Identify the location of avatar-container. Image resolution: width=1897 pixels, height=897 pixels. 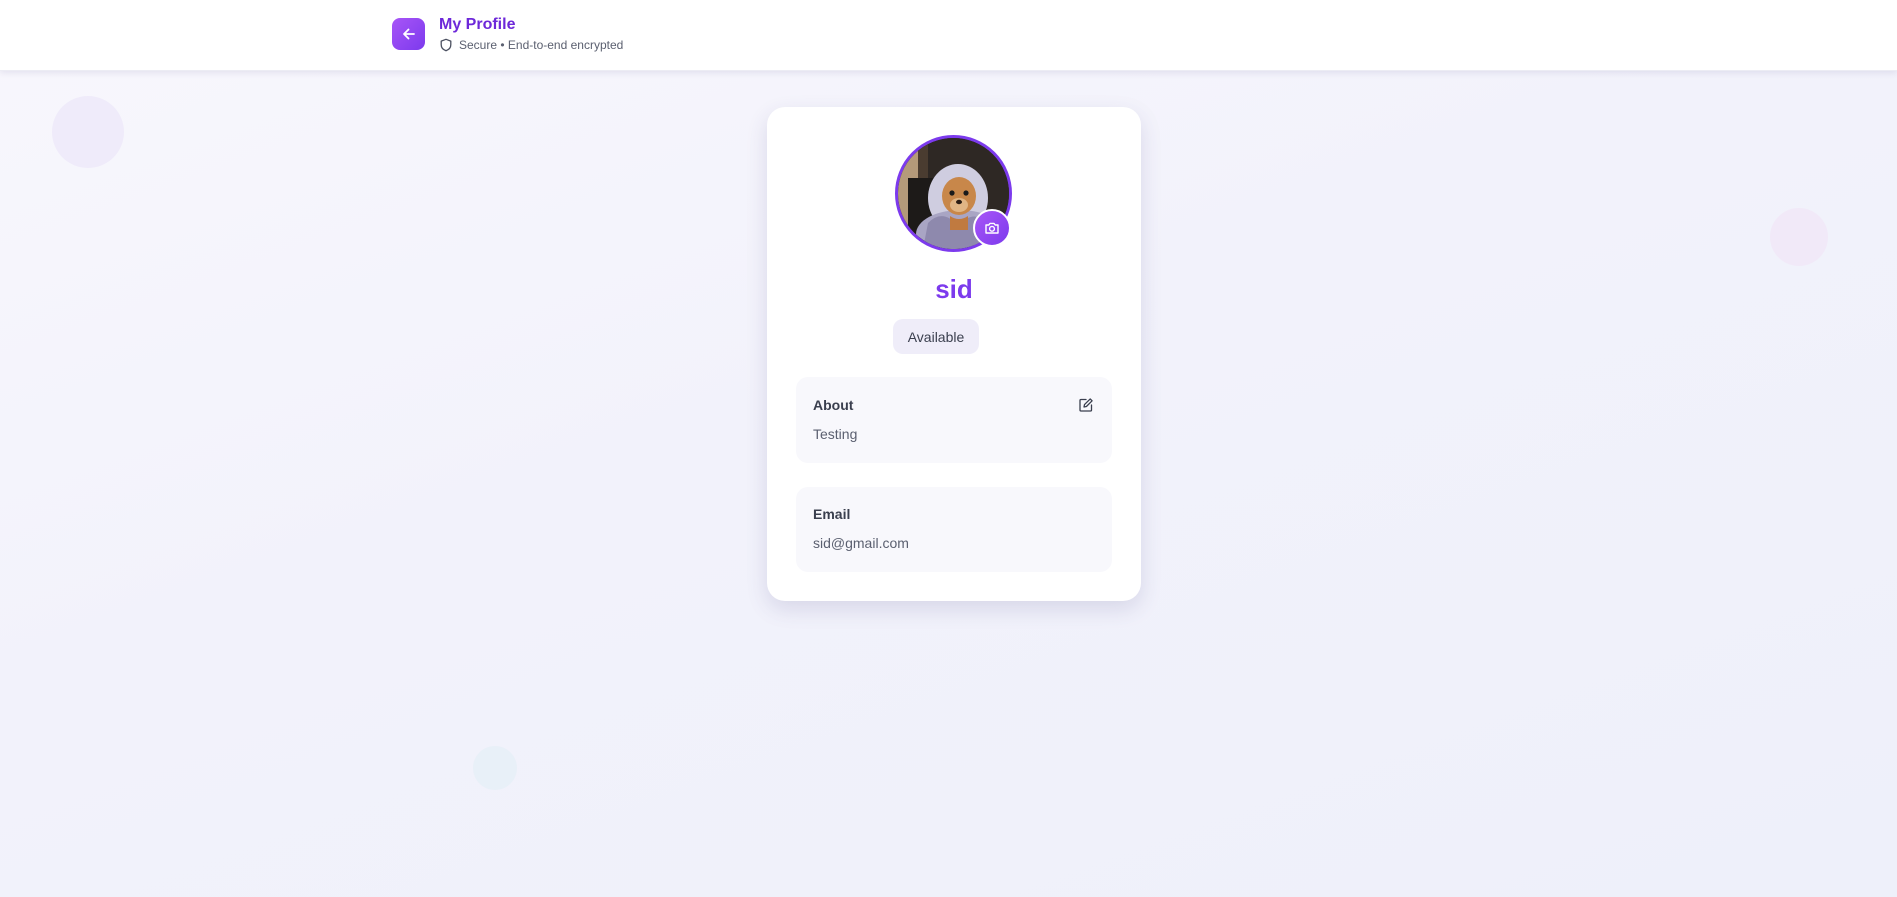
(953, 193).